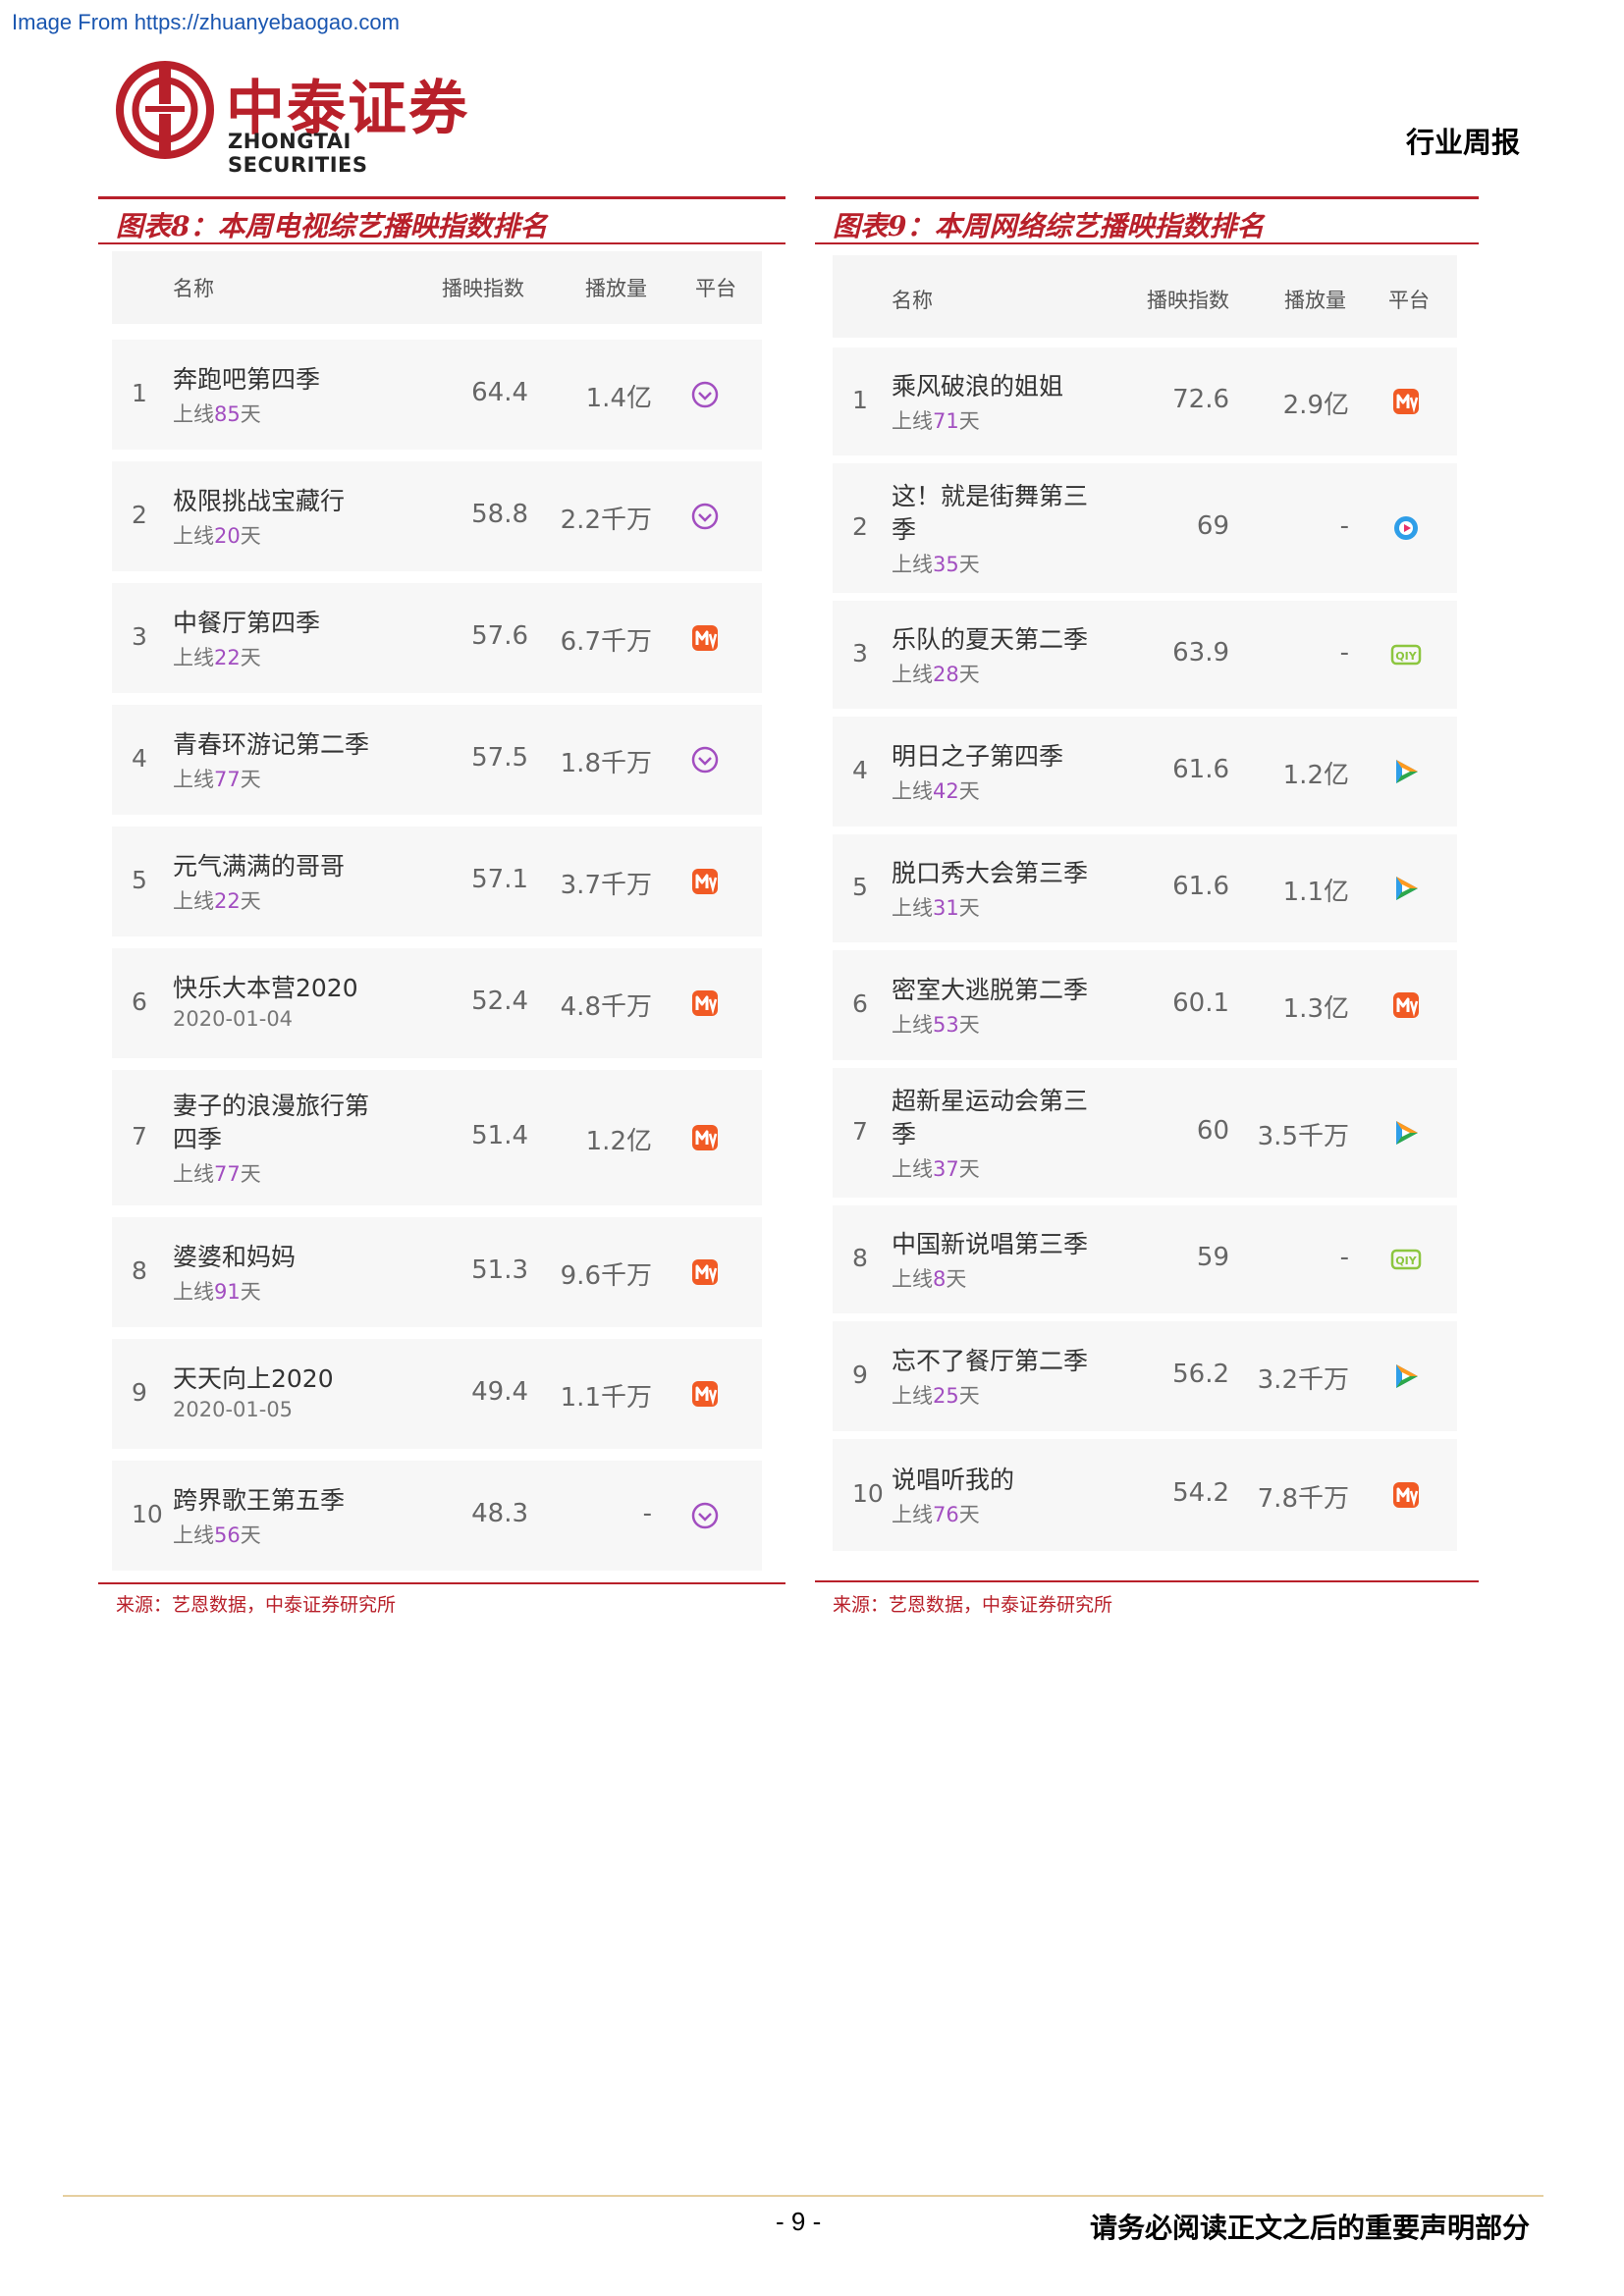 This screenshot has height=2296, width=1624. What do you see at coordinates (139, 1002) in the screenshot?
I see `row-rank: 6` at bounding box center [139, 1002].